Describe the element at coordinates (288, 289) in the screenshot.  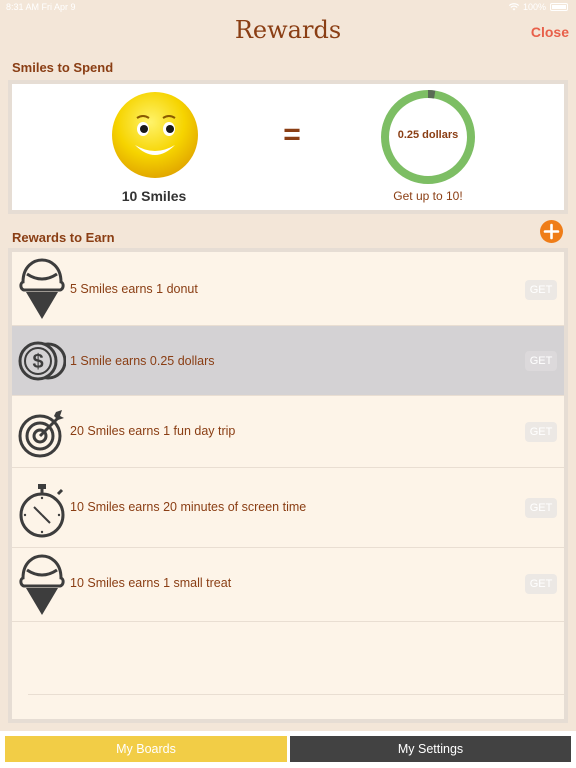
I see `reward-row-donut: 5 Smiles earns 1 donut GET` at that location.